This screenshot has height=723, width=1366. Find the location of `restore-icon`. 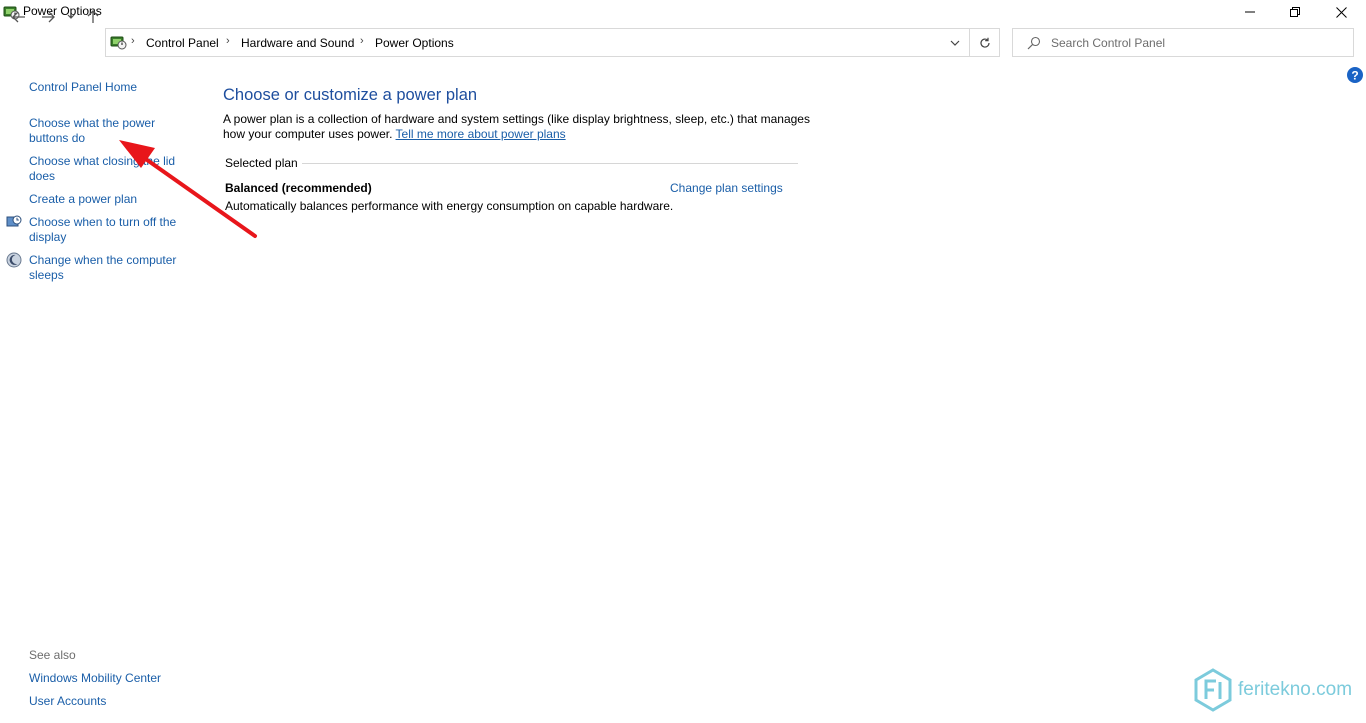

restore-icon is located at coordinates (1295, 12).